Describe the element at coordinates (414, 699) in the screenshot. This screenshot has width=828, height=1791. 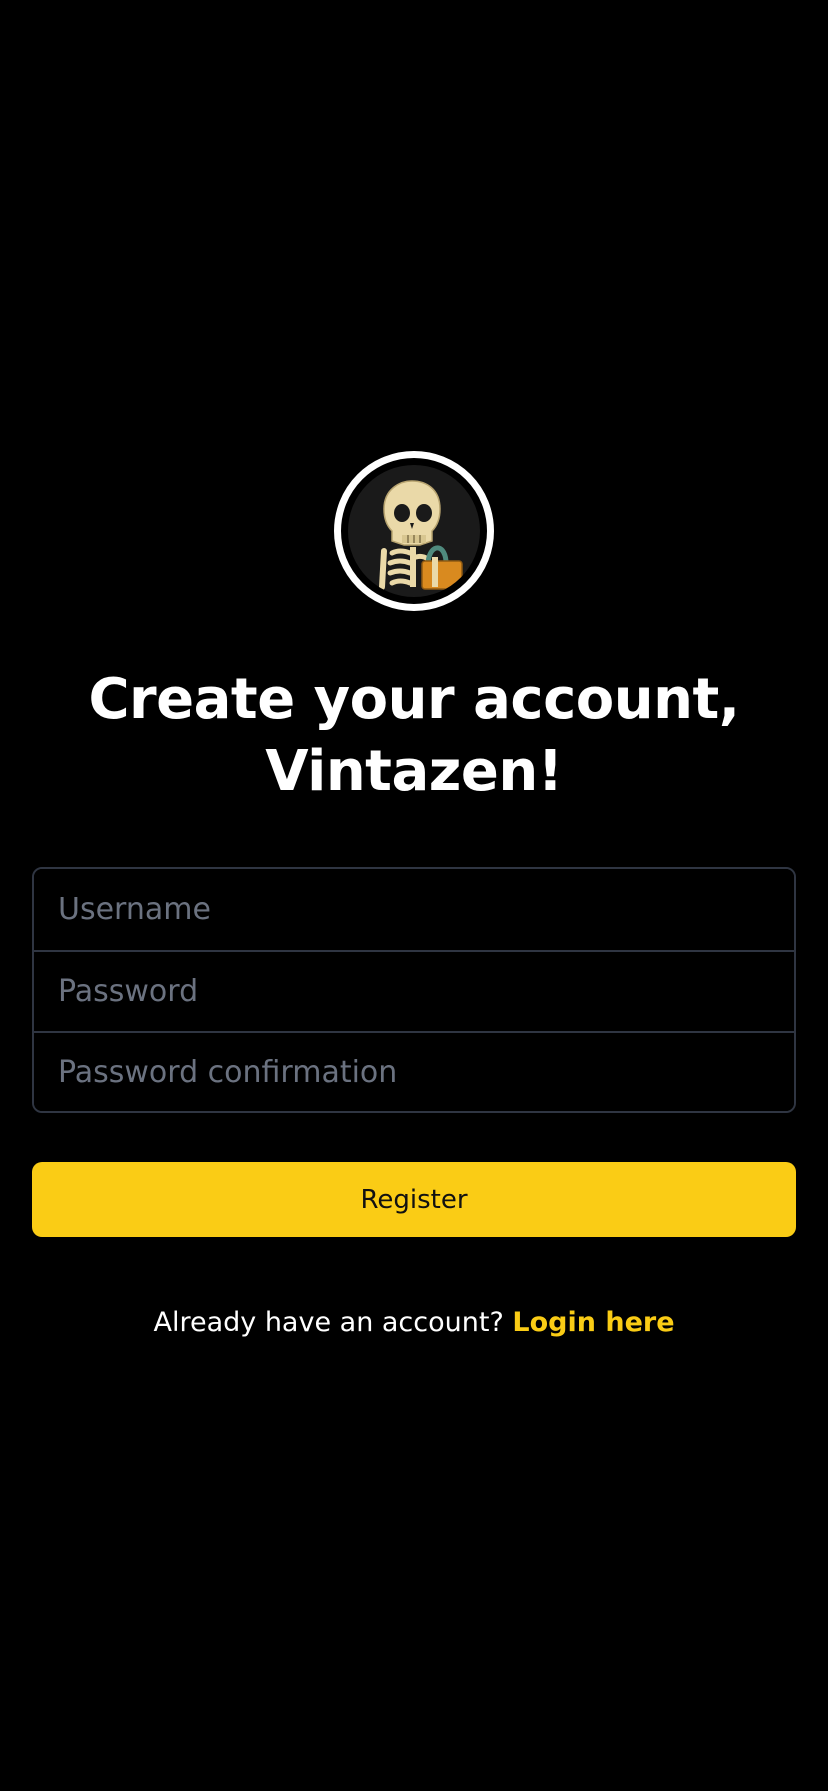
I see `title-line-1: Create your account,` at that location.